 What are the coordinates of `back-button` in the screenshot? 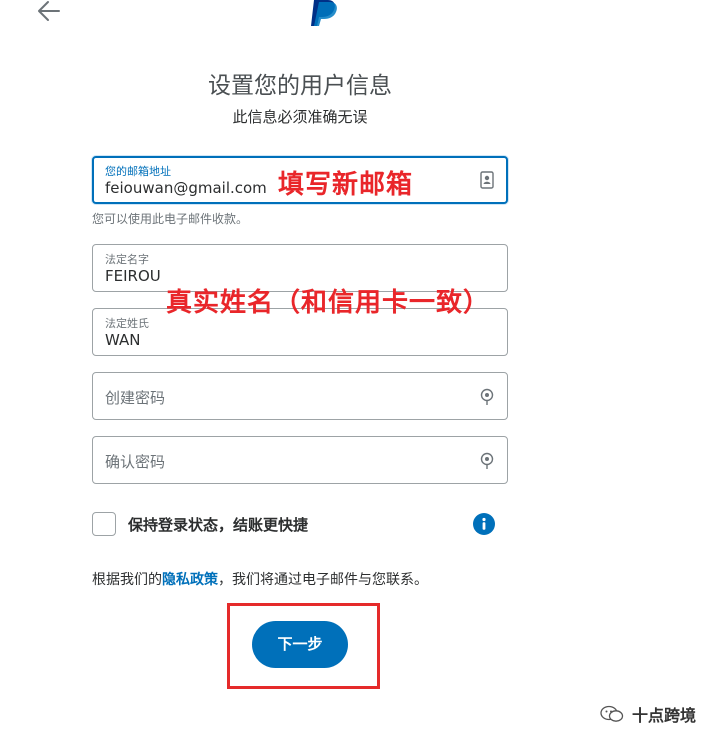 It's located at (49, 11).